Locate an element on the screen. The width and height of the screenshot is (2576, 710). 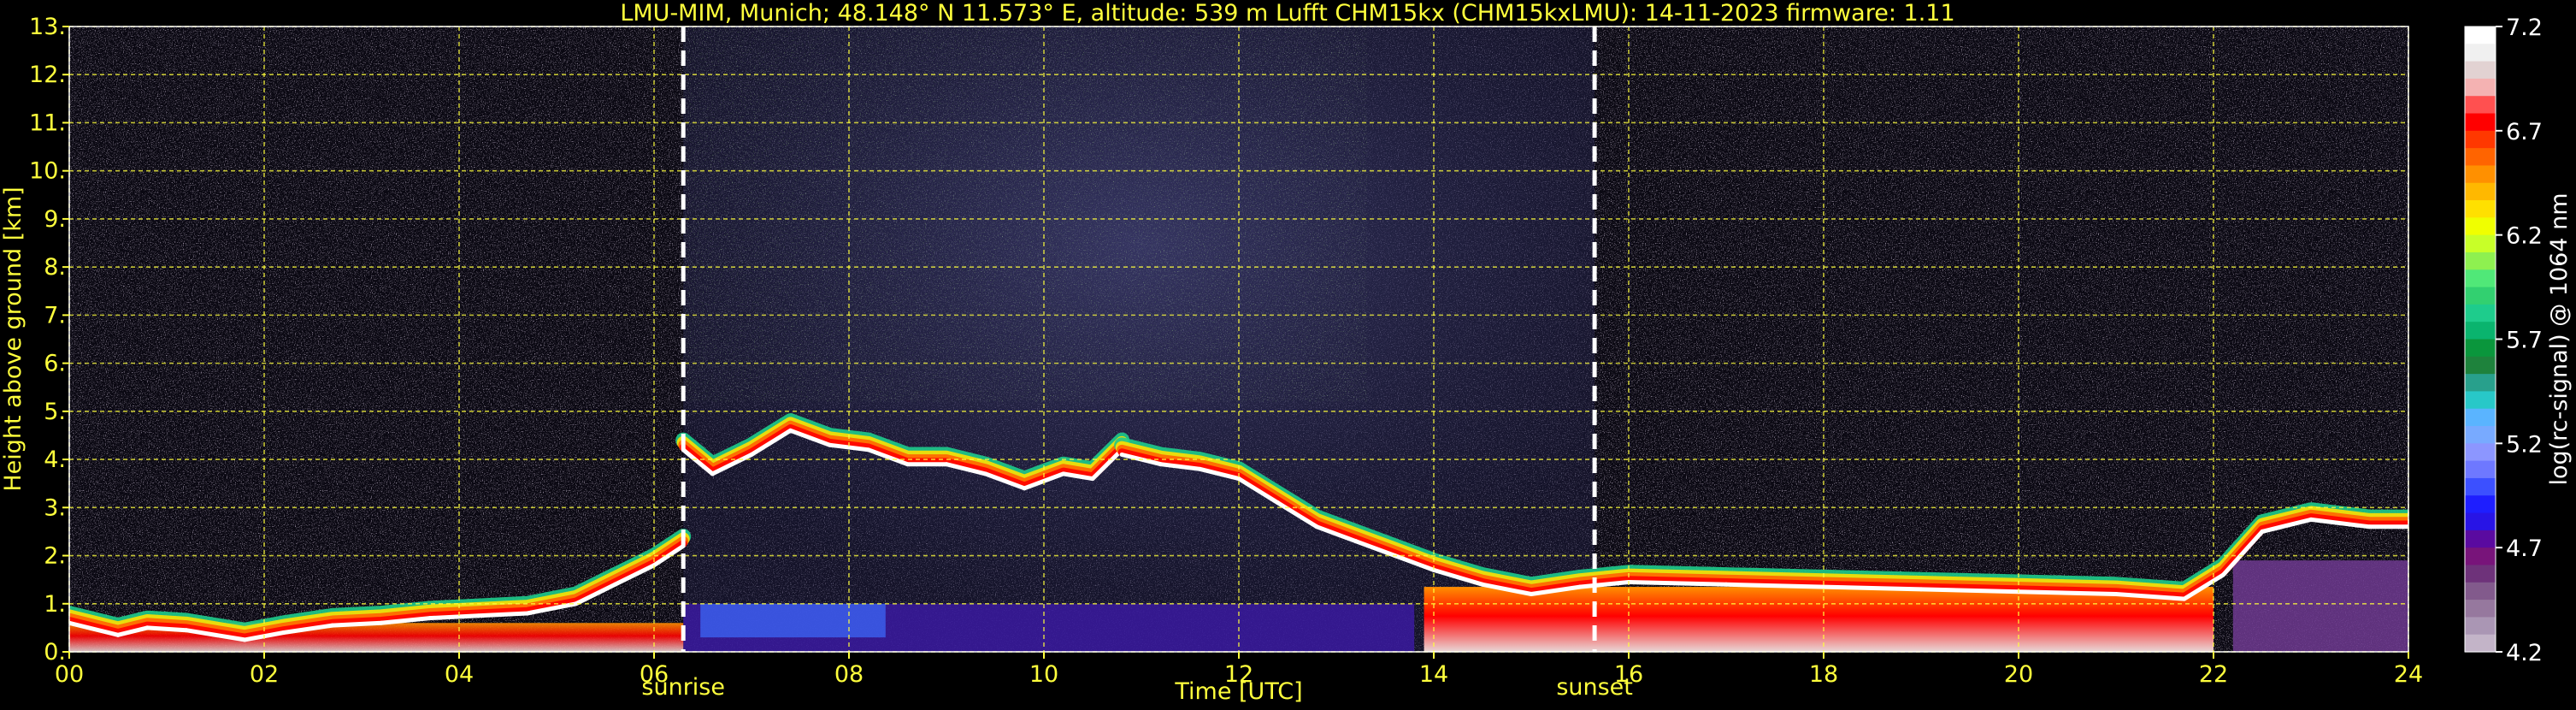
daytime-noise is located at coordinates (1025, 214).